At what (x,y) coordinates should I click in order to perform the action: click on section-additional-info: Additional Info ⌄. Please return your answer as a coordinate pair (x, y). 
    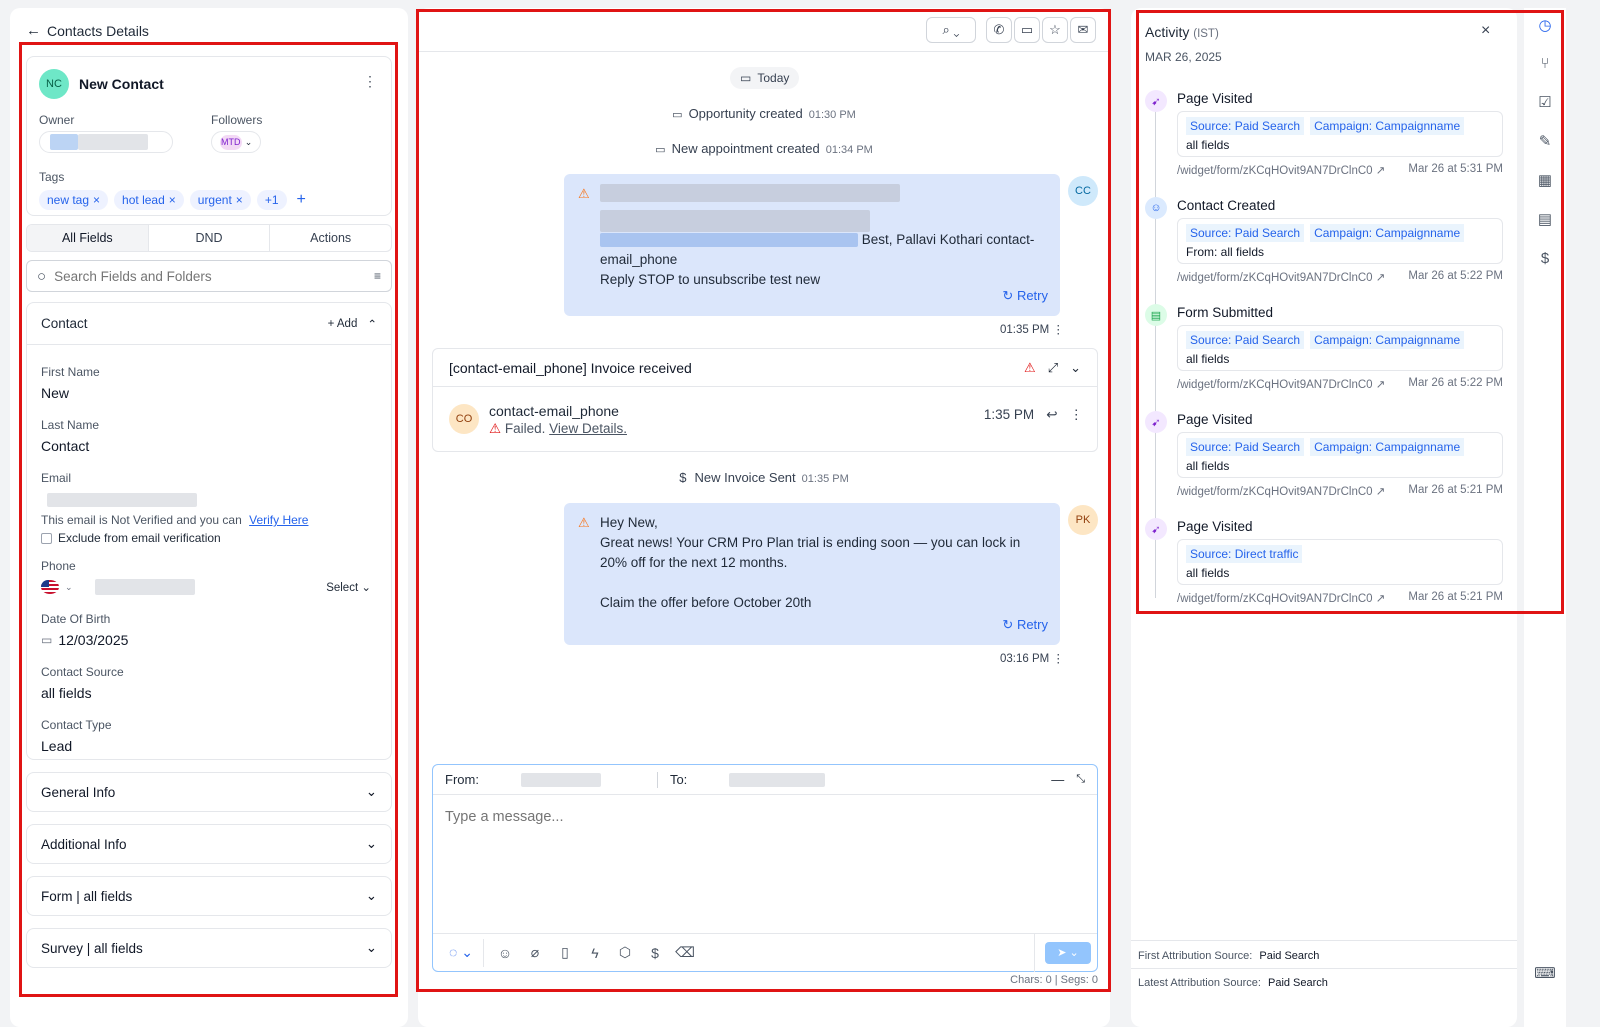
    Looking at the image, I should click on (209, 844).